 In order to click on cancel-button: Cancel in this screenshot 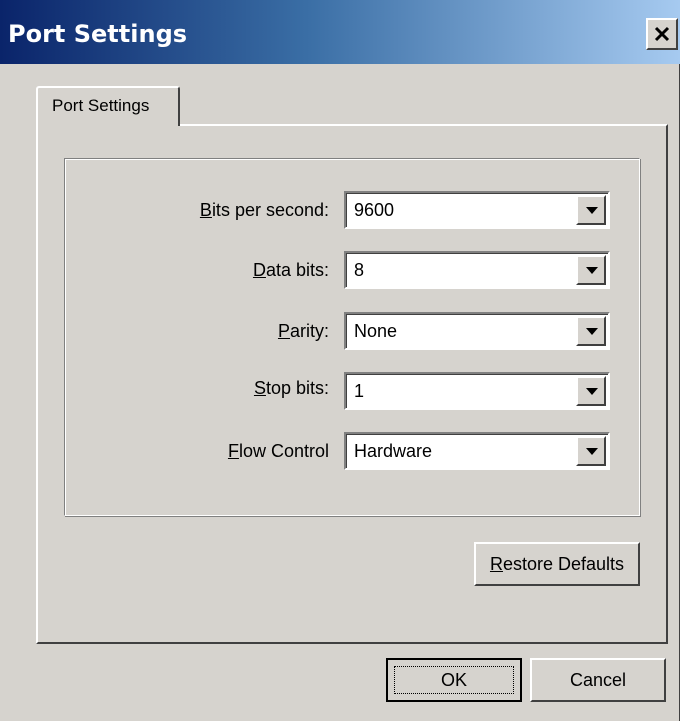, I will do `click(598, 680)`.